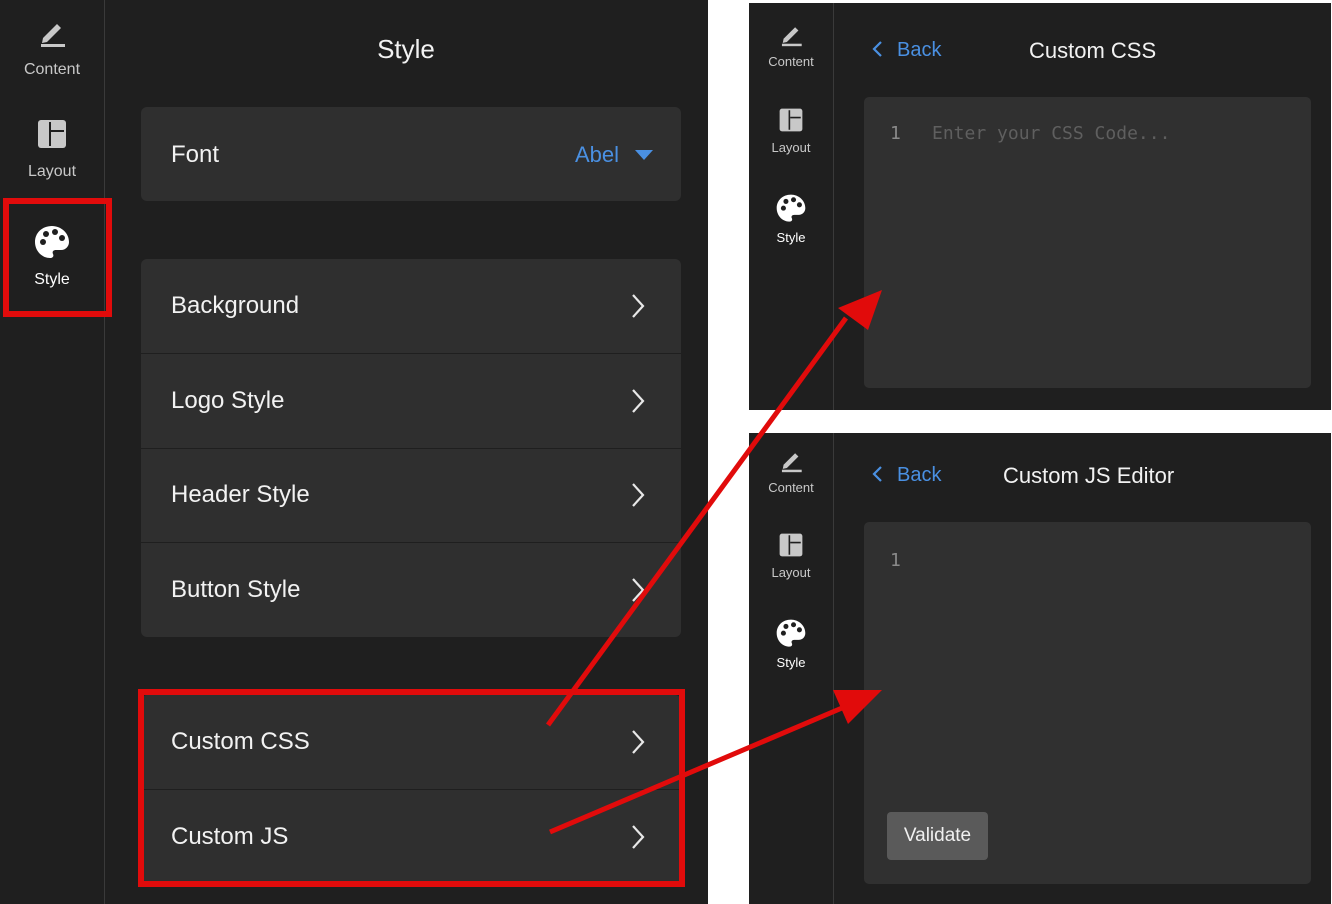 The image size is (1332, 904). I want to click on list-item-header-style: Header Style, so click(411, 495).